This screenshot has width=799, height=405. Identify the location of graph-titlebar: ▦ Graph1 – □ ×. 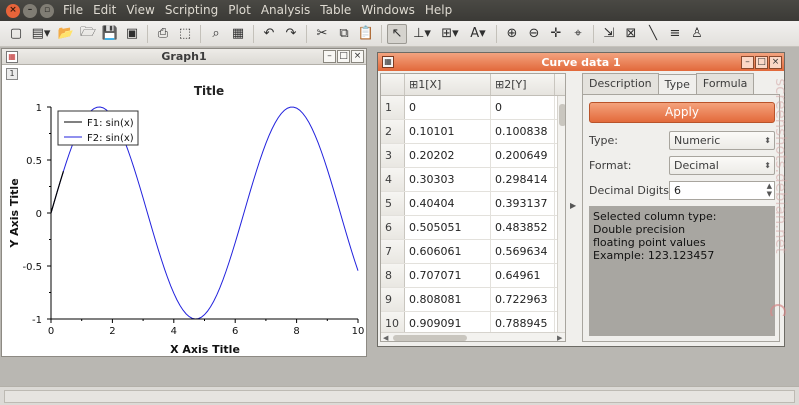
(184, 57).